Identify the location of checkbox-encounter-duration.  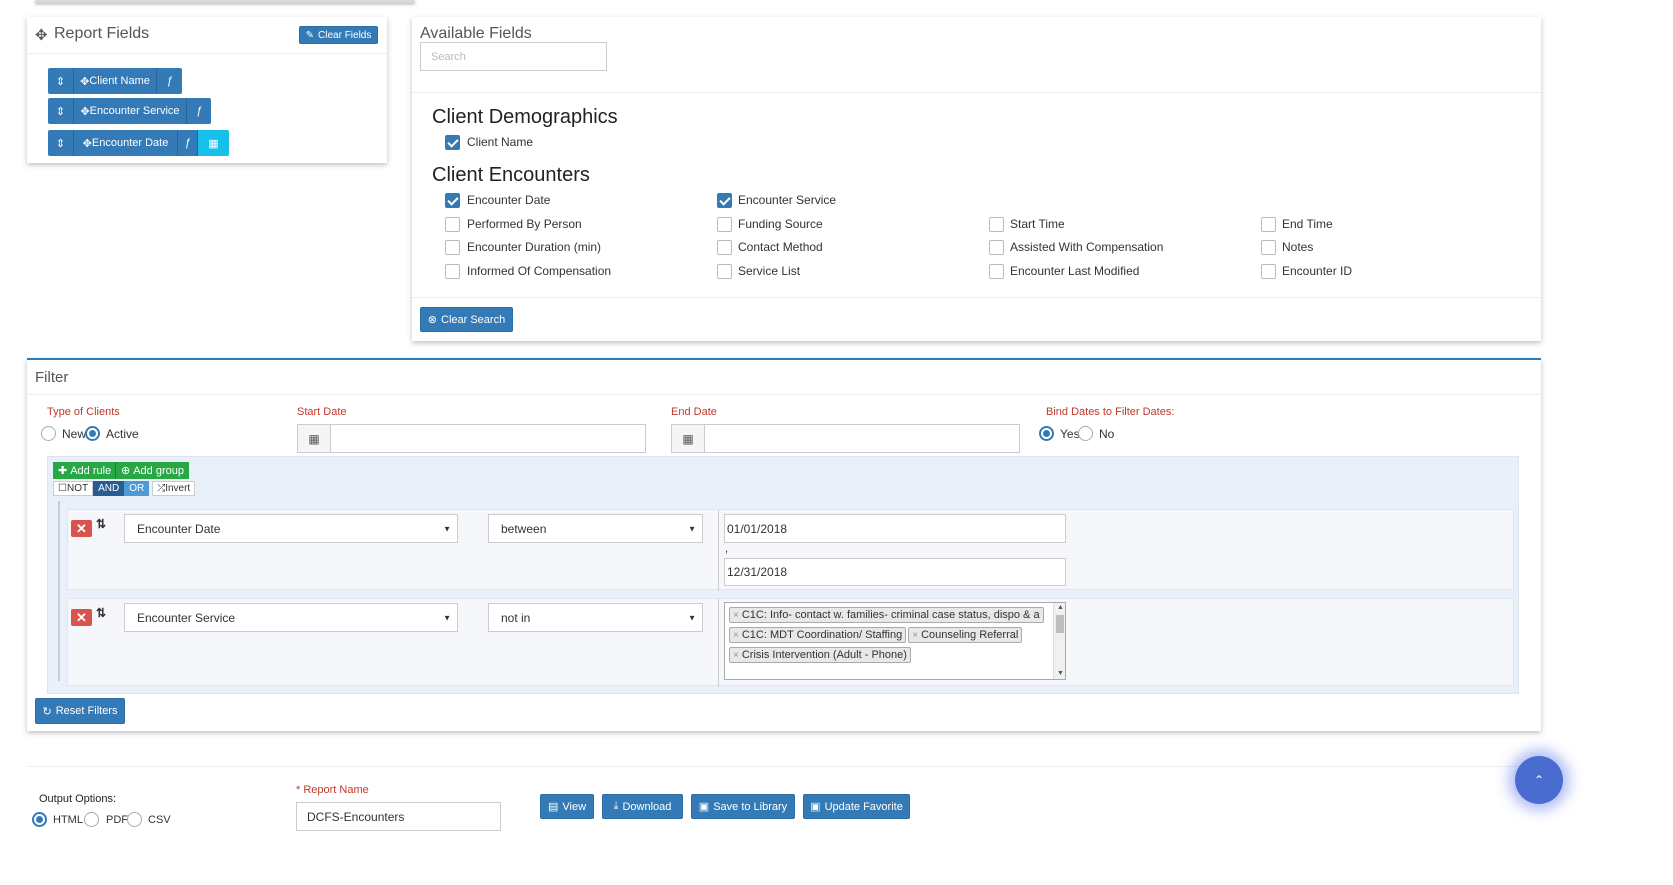
(452, 247).